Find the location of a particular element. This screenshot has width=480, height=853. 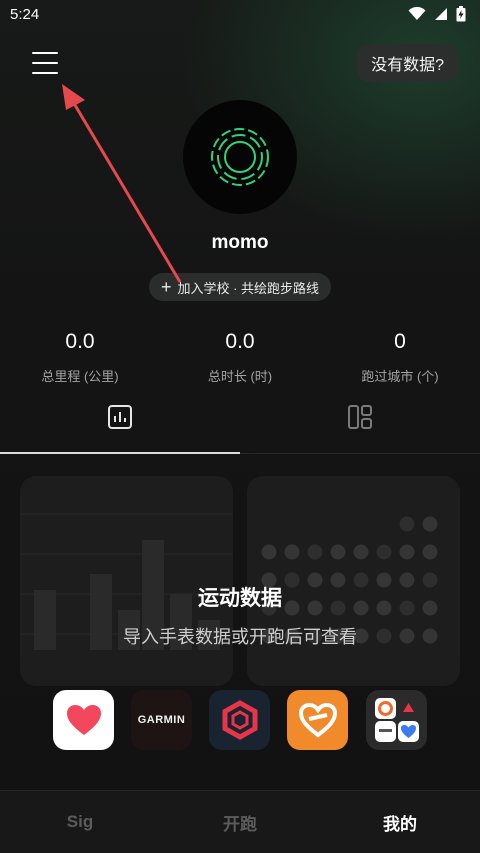

battery-icon is located at coordinates (461, 14).